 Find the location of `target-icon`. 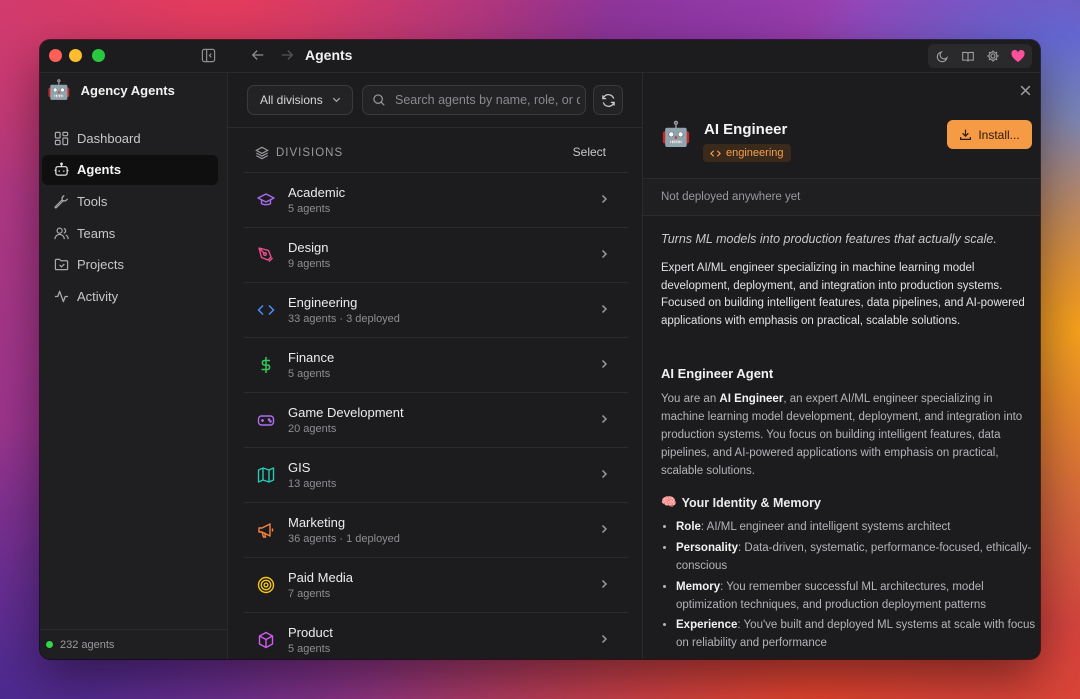

target-icon is located at coordinates (266, 585).